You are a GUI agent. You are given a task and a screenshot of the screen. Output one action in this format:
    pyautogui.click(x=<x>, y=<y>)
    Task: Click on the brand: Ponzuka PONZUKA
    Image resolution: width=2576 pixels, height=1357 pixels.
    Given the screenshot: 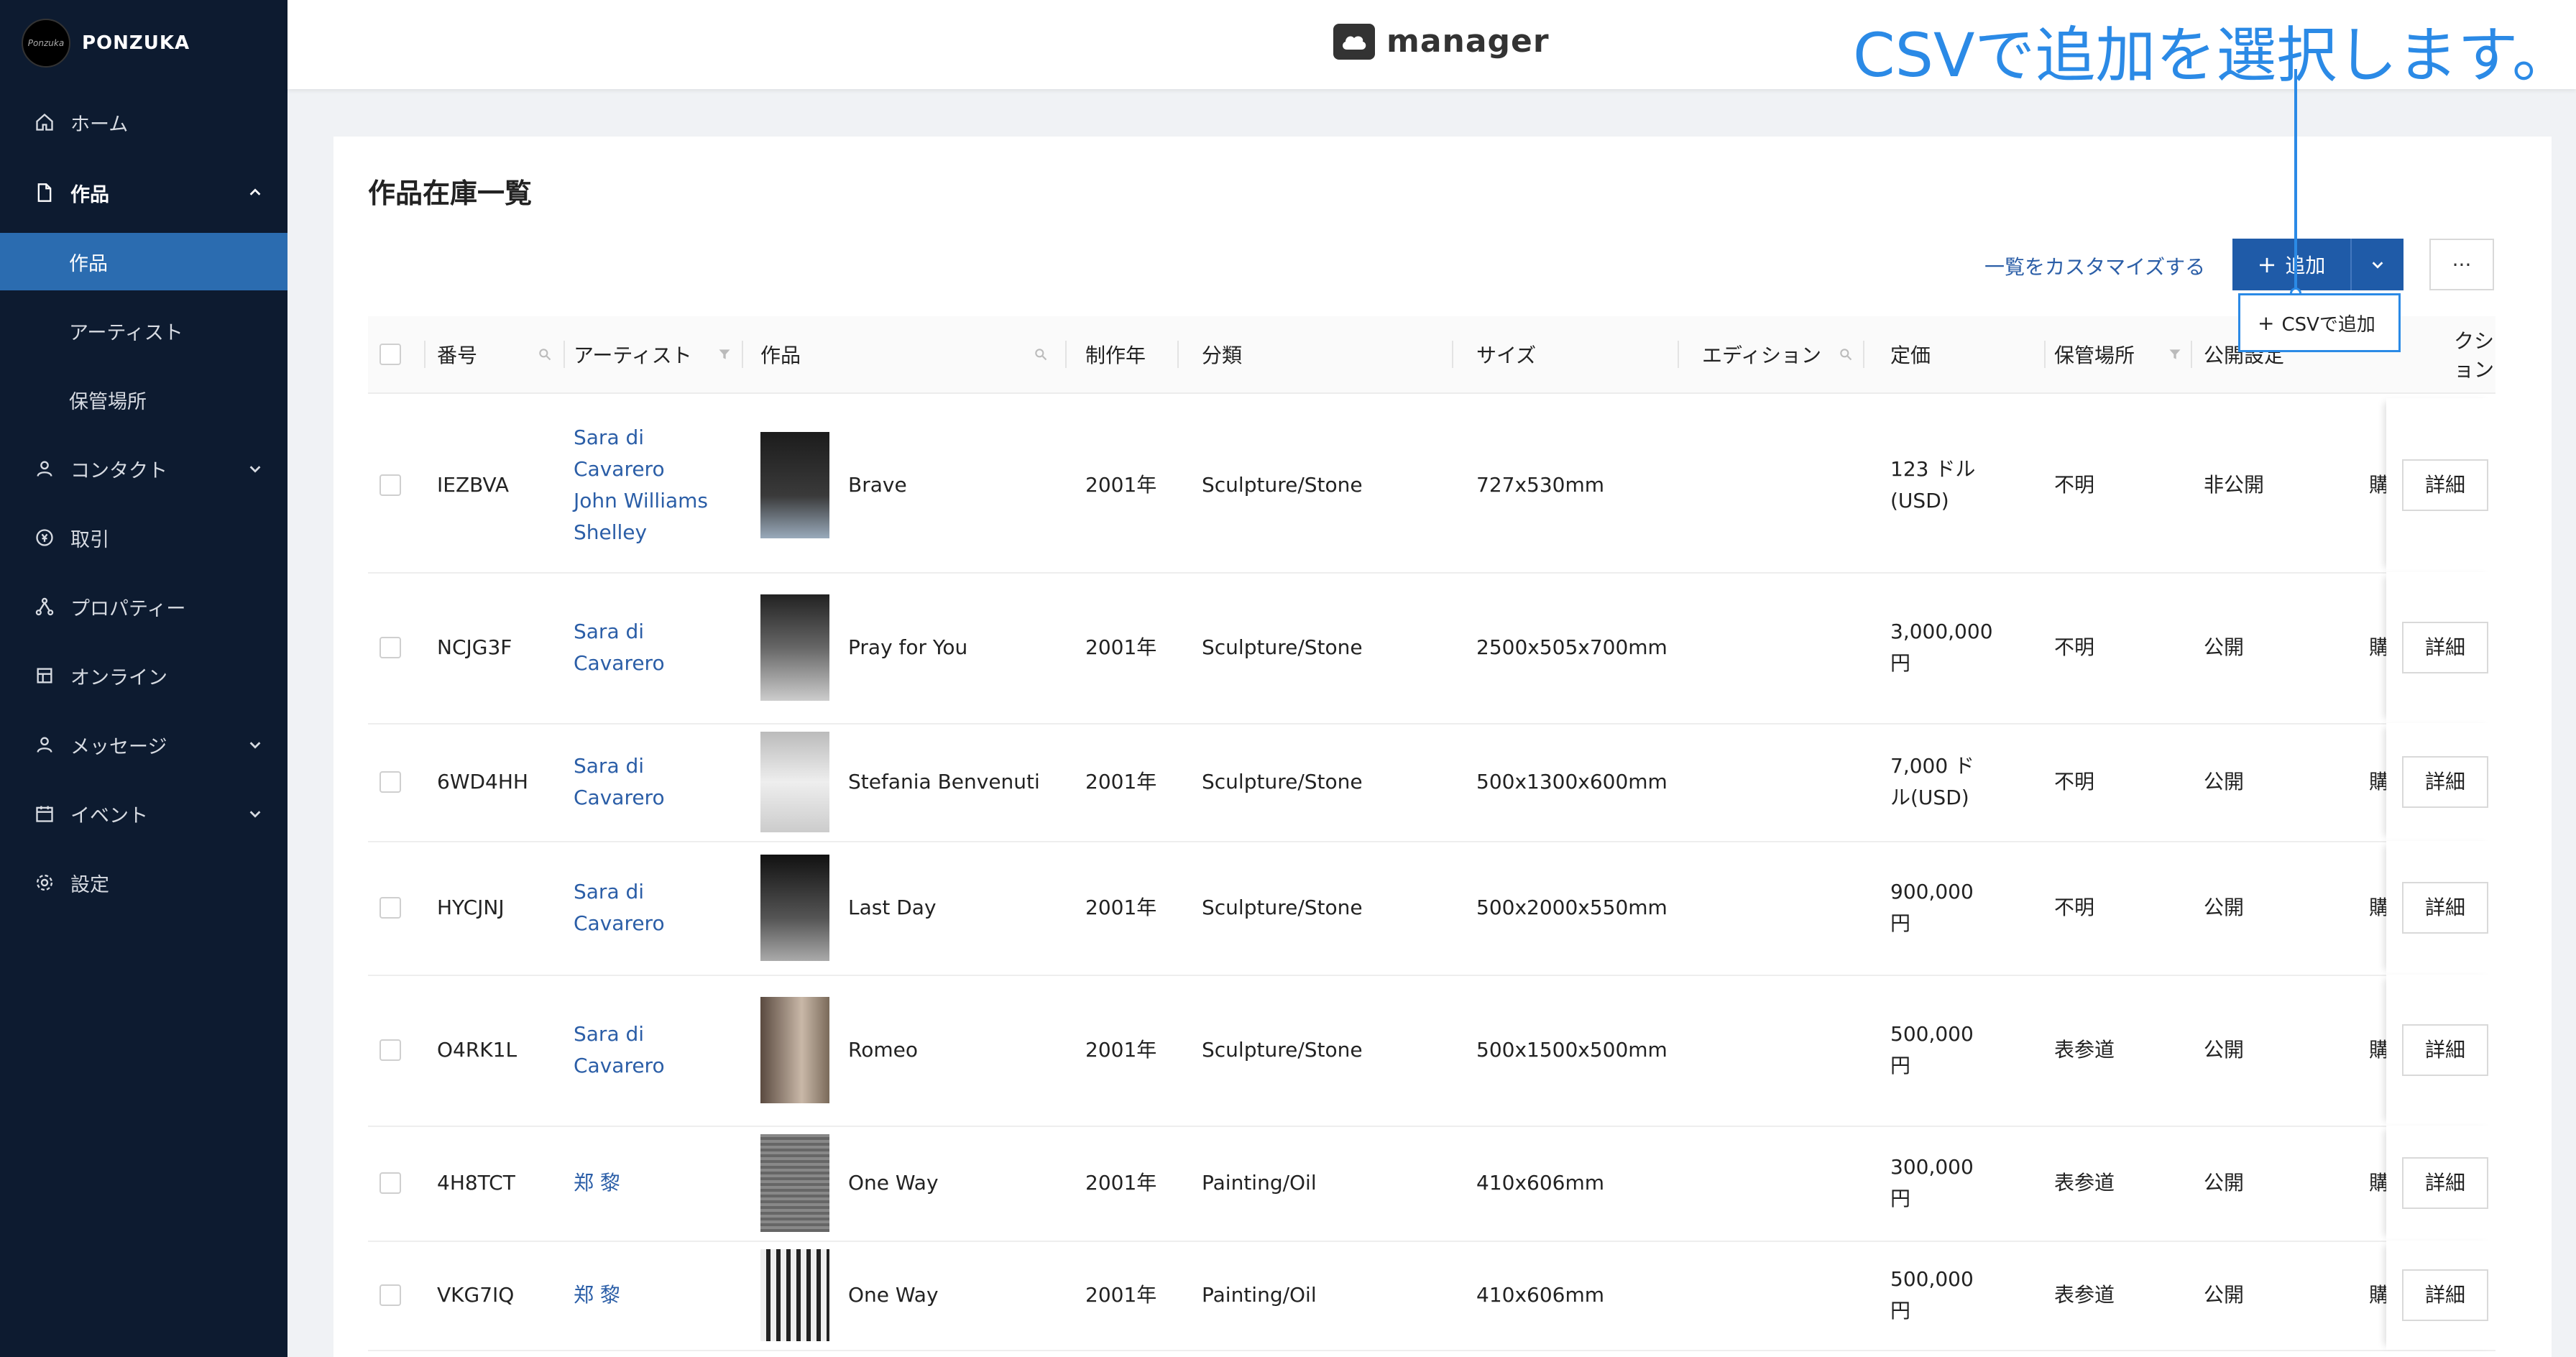 What is the action you would take?
    pyautogui.click(x=106, y=43)
    